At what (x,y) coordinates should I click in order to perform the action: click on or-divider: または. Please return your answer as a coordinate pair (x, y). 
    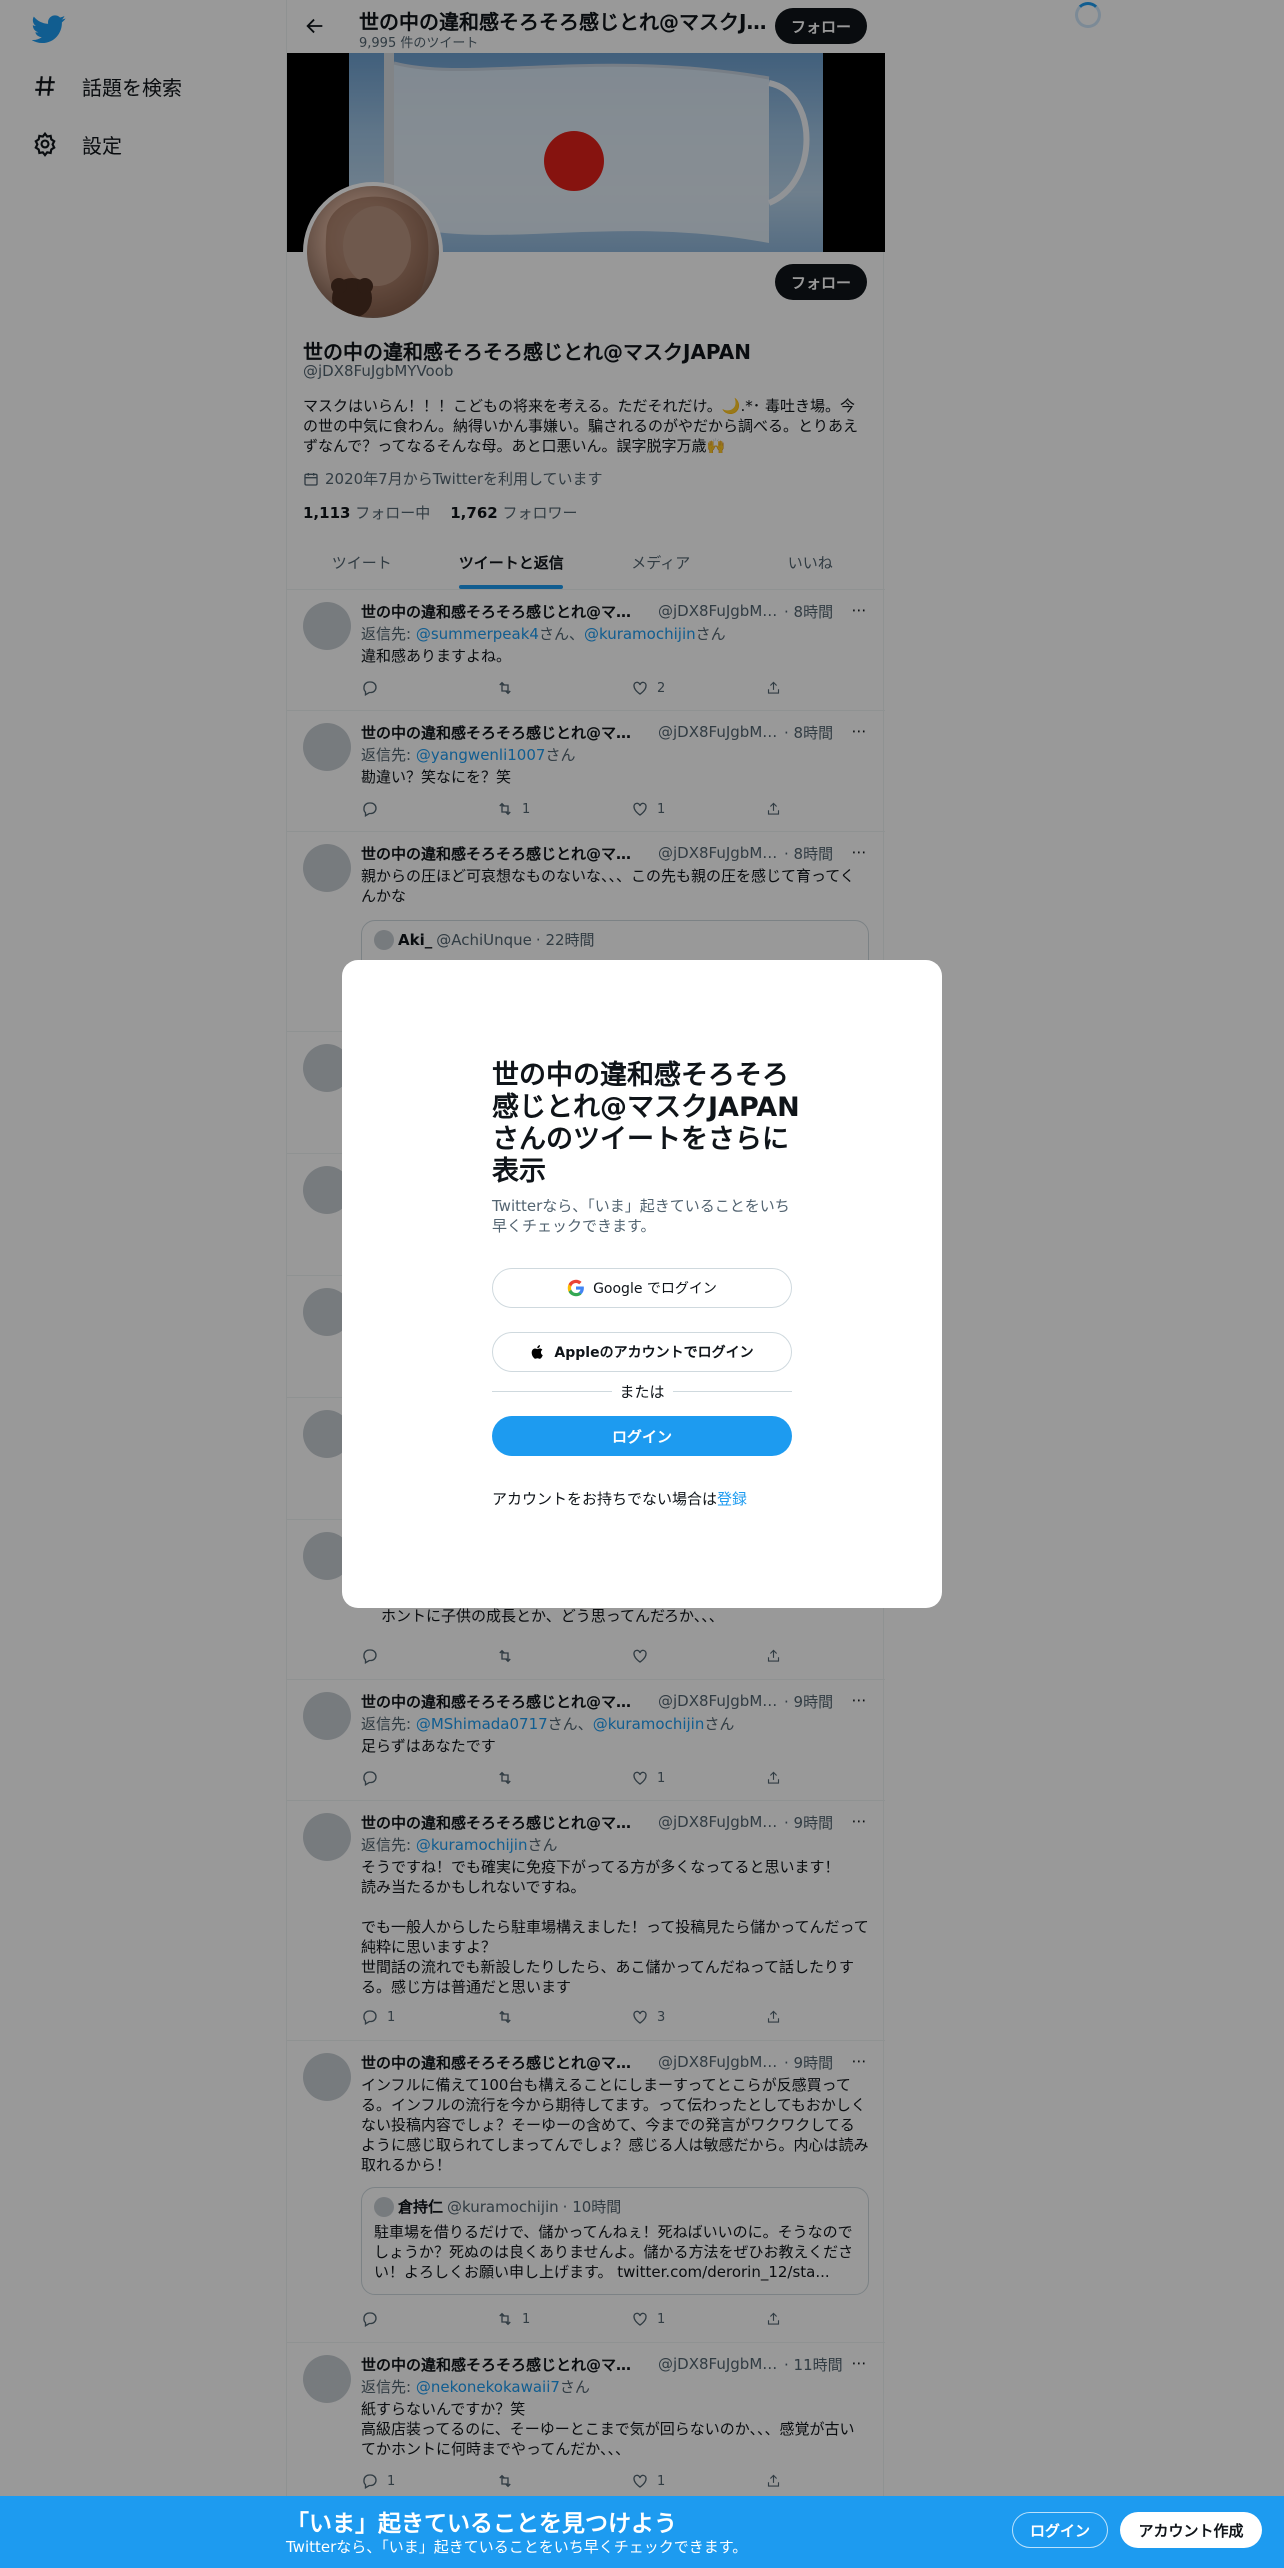
    Looking at the image, I should click on (642, 1391).